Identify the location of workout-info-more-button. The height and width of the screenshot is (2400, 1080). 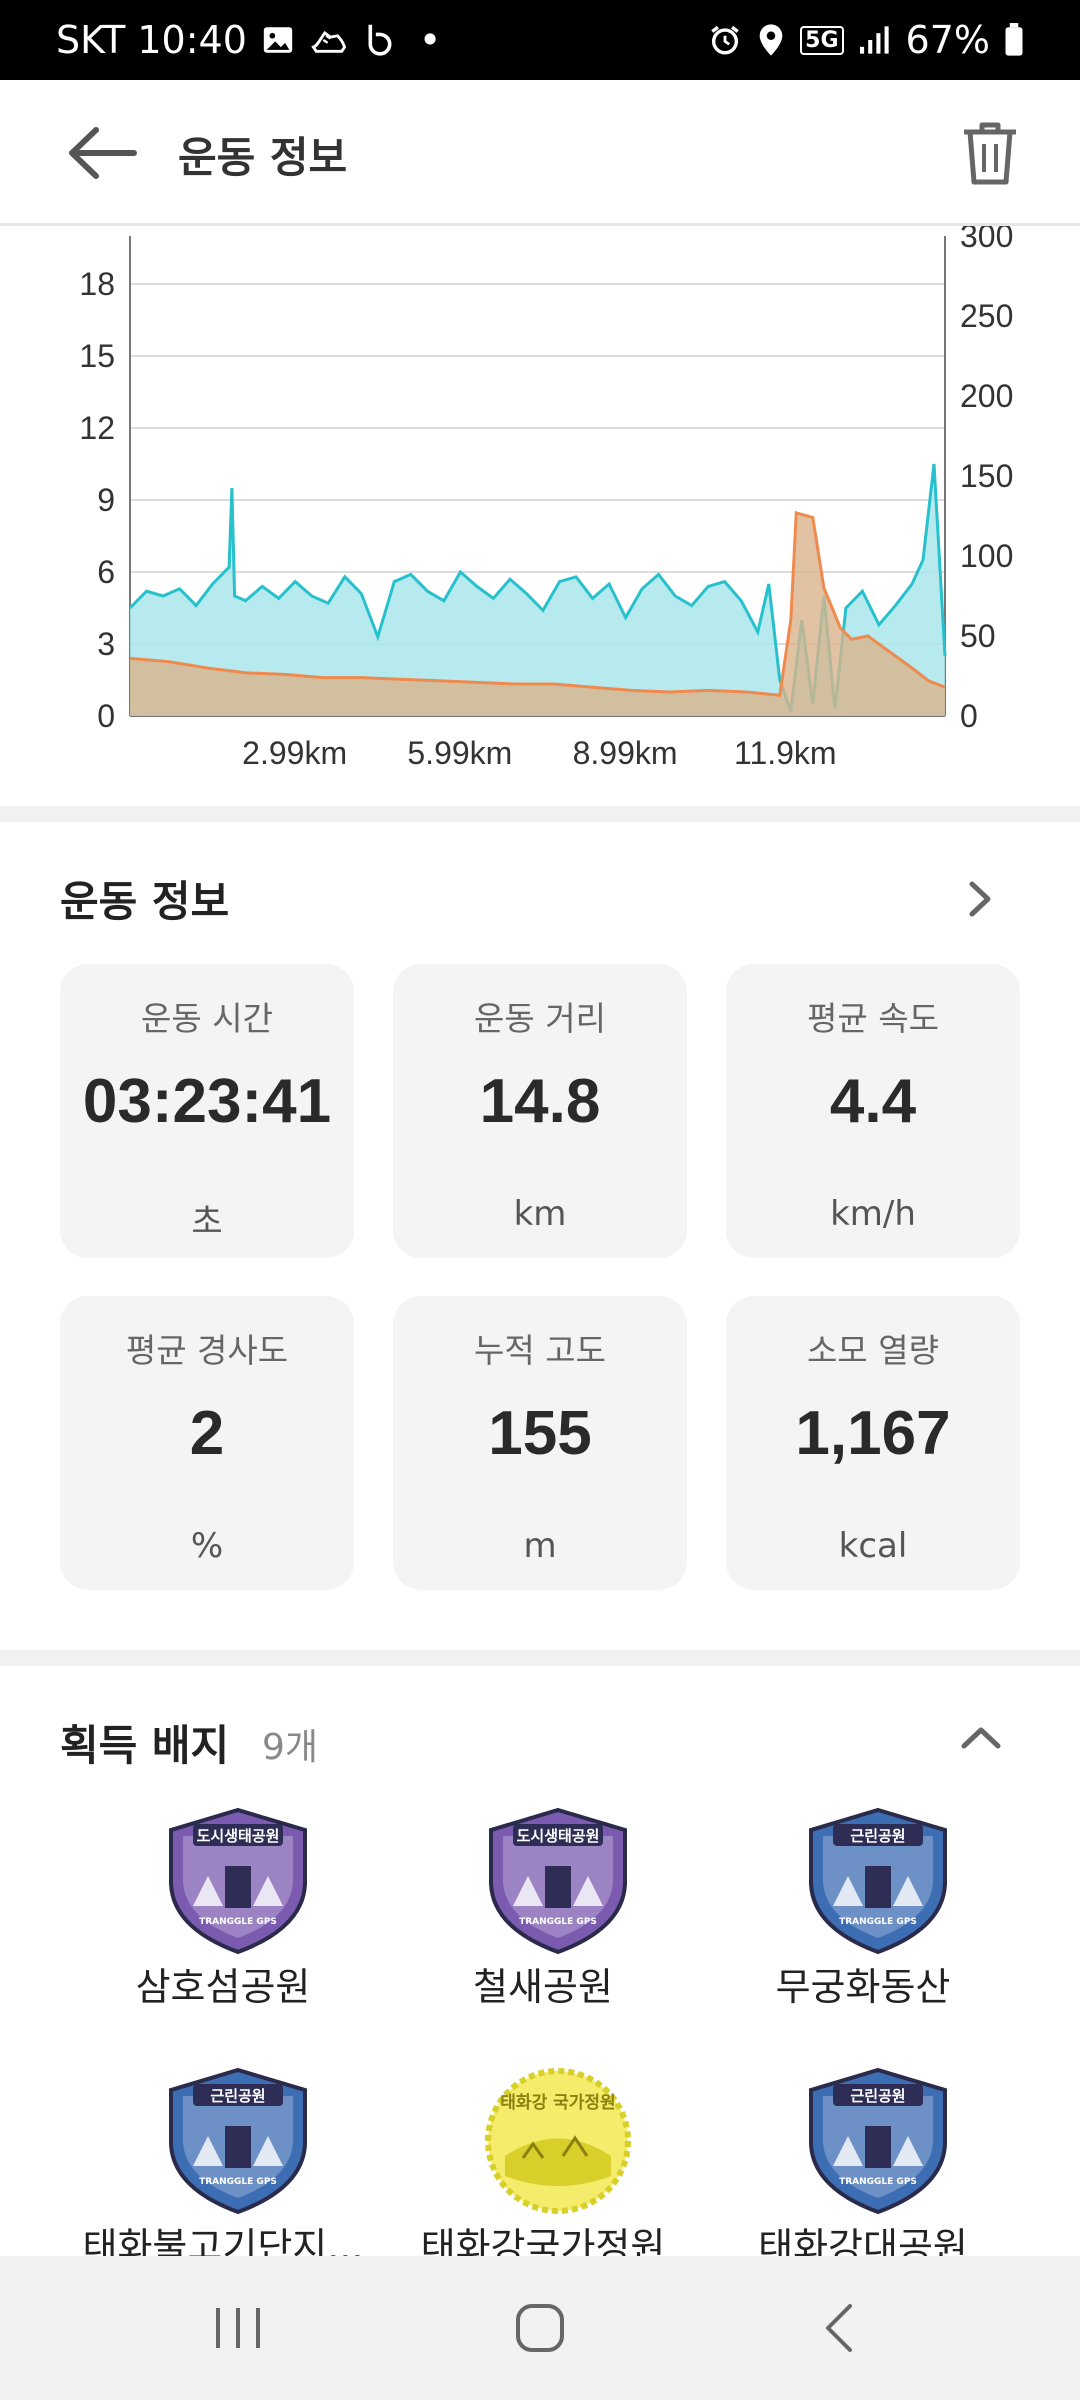
(980, 899).